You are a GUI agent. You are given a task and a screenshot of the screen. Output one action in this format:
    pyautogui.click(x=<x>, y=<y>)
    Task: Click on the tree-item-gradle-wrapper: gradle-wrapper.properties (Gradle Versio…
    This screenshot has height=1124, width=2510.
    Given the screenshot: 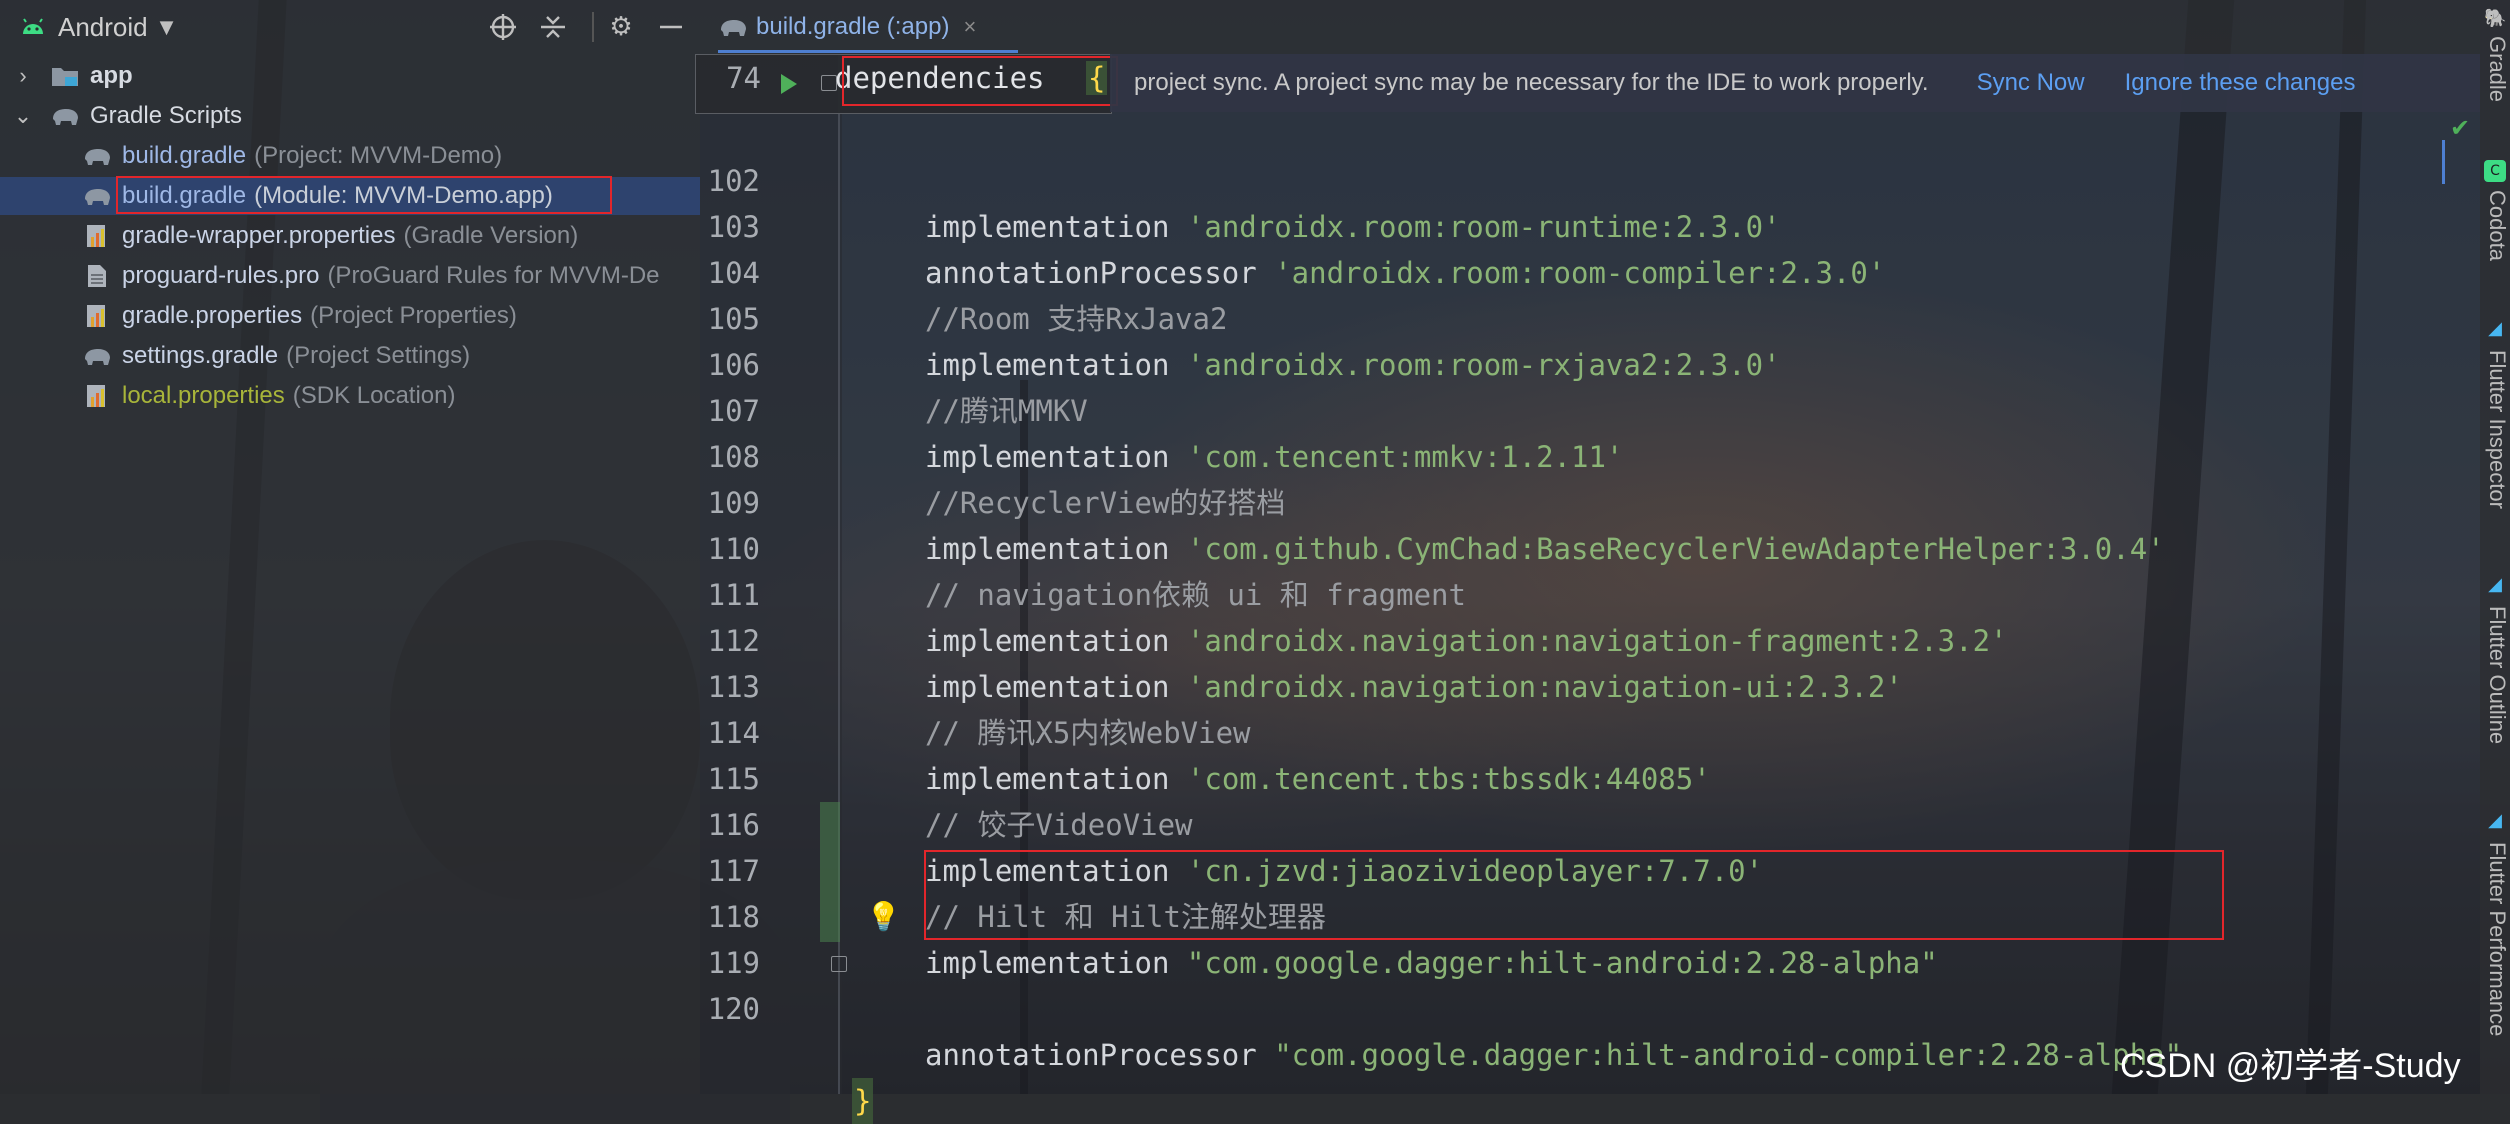 What is the action you would take?
    pyautogui.click(x=350, y=236)
    